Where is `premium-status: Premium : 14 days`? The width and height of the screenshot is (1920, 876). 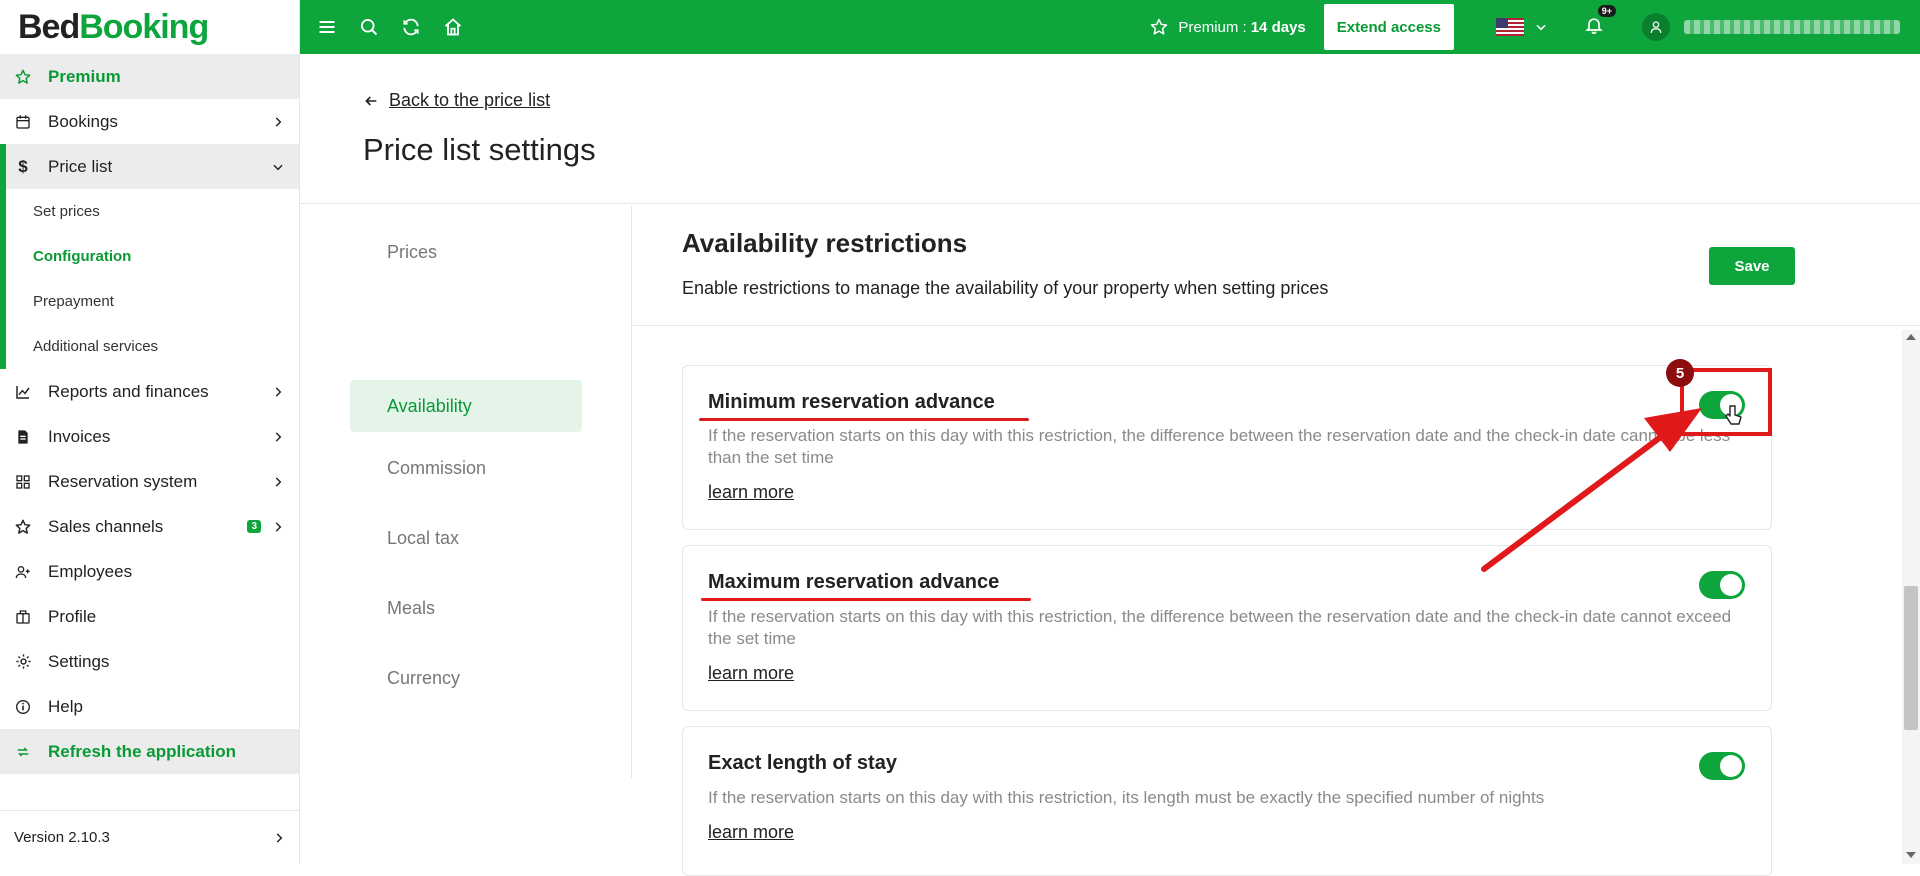 premium-status: Premium : 14 days is located at coordinates (1228, 27).